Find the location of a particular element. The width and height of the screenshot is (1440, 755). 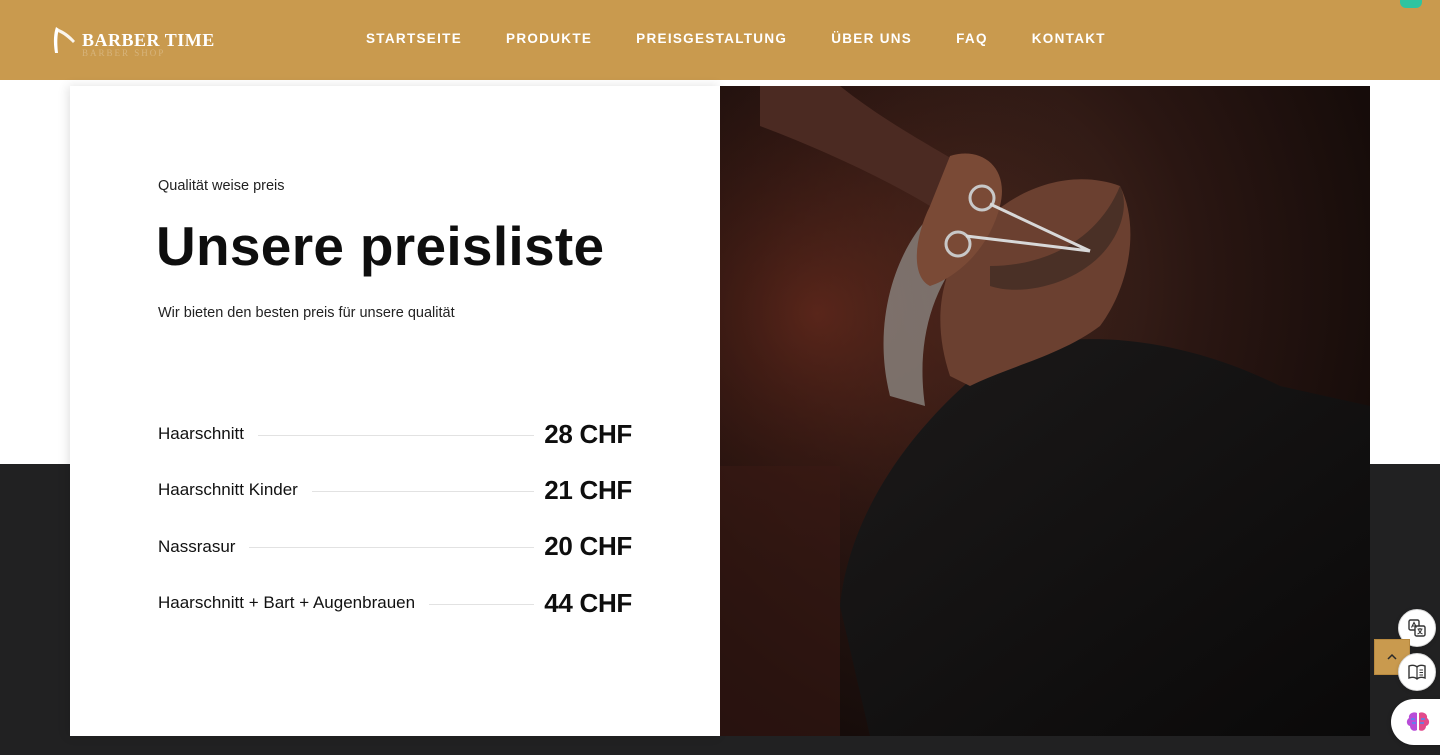

razor-icon is located at coordinates (64, 40).